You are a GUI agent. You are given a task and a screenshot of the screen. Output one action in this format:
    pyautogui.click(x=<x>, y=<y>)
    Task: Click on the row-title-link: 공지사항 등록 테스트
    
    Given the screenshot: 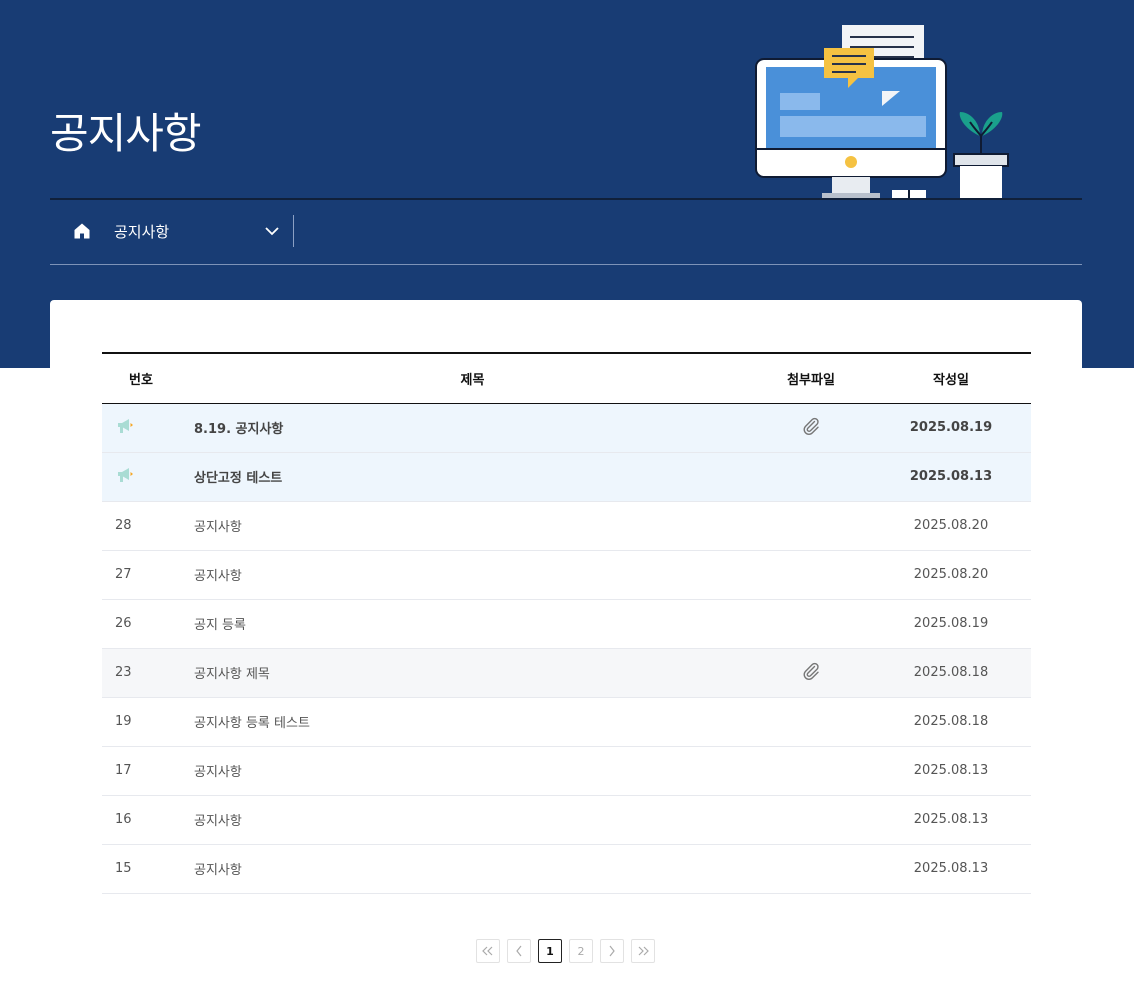 What is the action you would take?
    pyautogui.click(x=471, y=721)
    